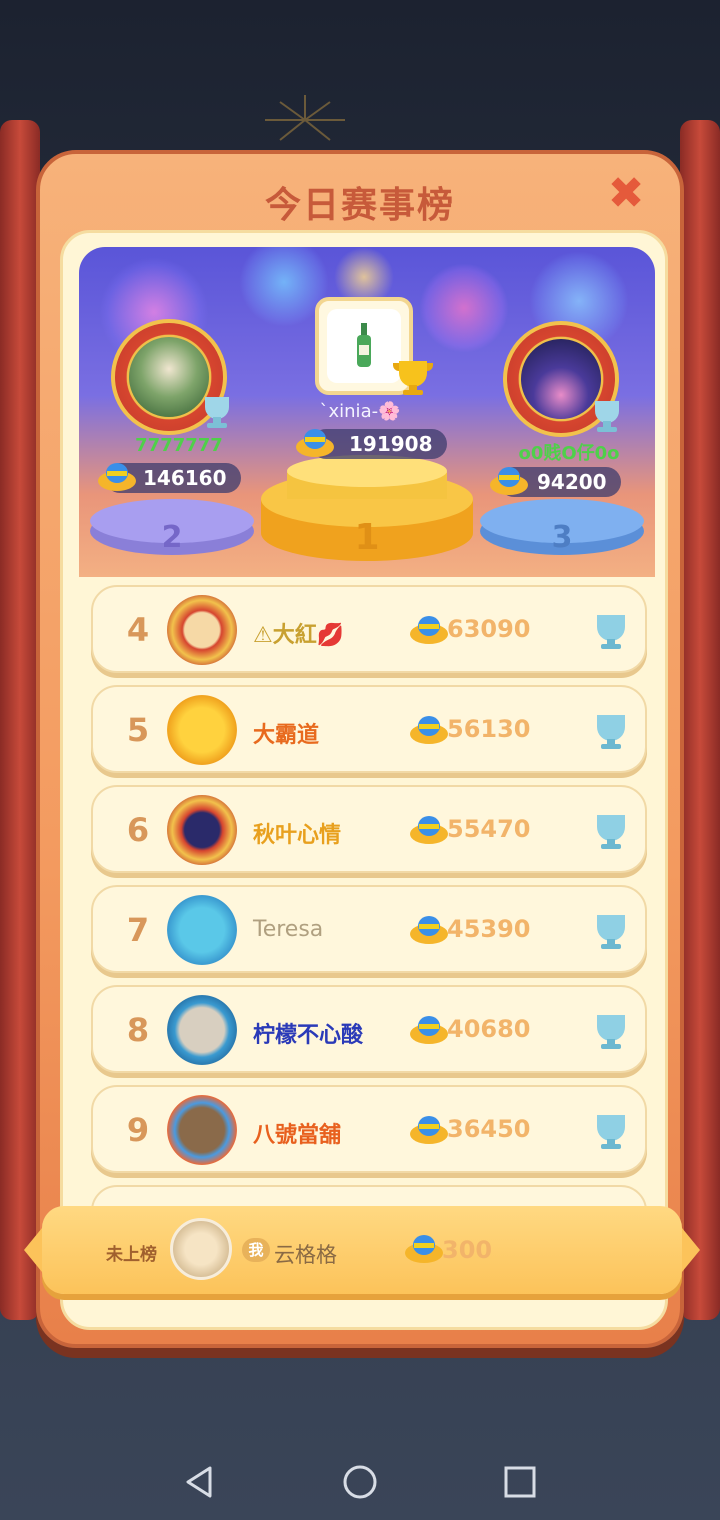  What do you see at coordinates (256, 1250) in the screenshot?
I see `me-badge: 我` at bounding box center [256, 1250].